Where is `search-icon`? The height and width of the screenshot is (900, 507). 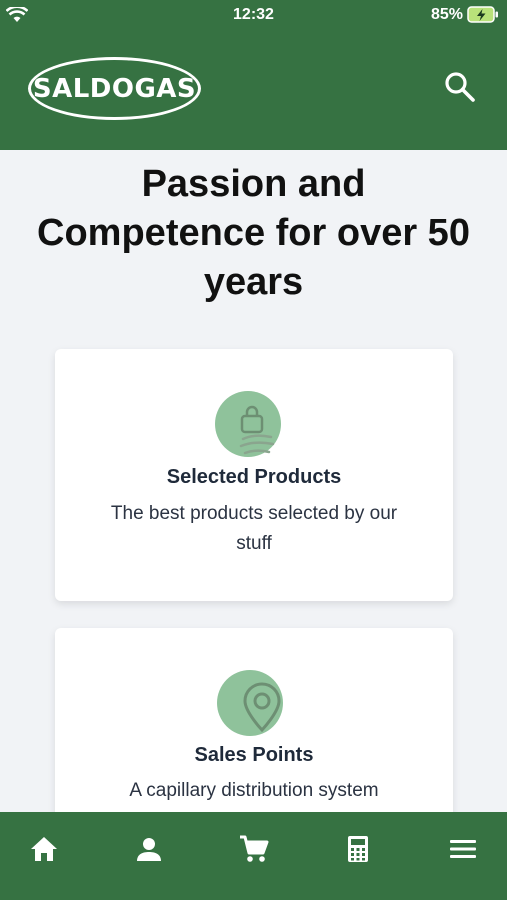 search-icon is located at coordinates (460, 90).